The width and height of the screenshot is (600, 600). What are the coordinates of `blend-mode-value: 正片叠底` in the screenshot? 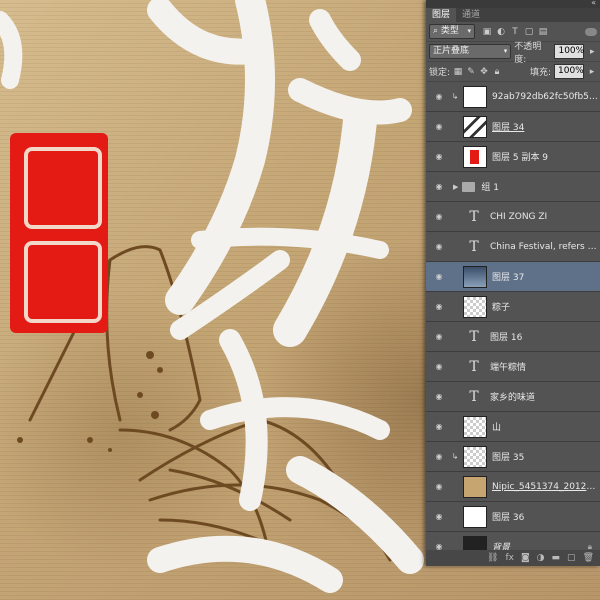 It's located at (451, 51).